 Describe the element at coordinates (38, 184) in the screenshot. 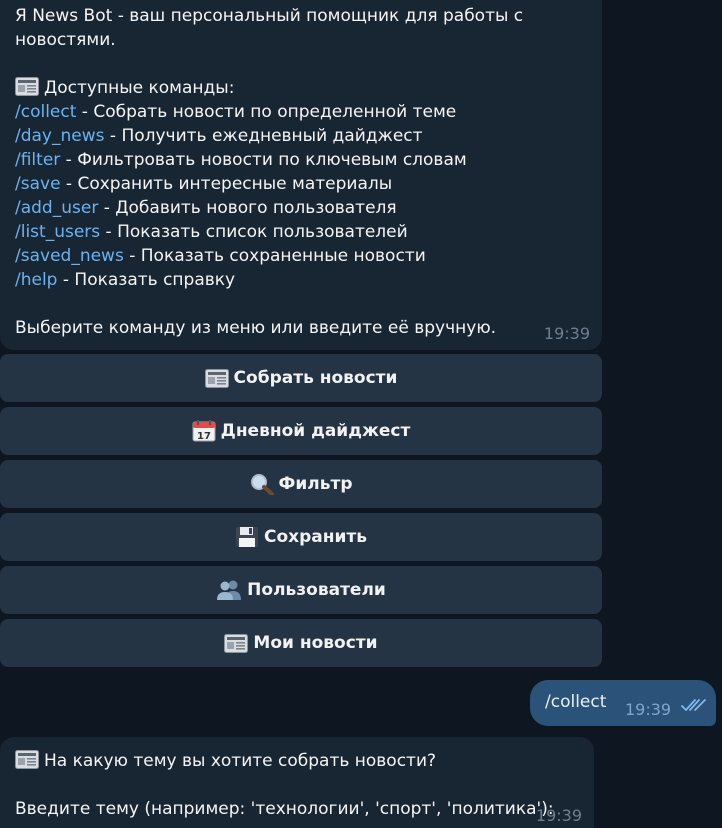

I see `command-link-save: /save` at that location.